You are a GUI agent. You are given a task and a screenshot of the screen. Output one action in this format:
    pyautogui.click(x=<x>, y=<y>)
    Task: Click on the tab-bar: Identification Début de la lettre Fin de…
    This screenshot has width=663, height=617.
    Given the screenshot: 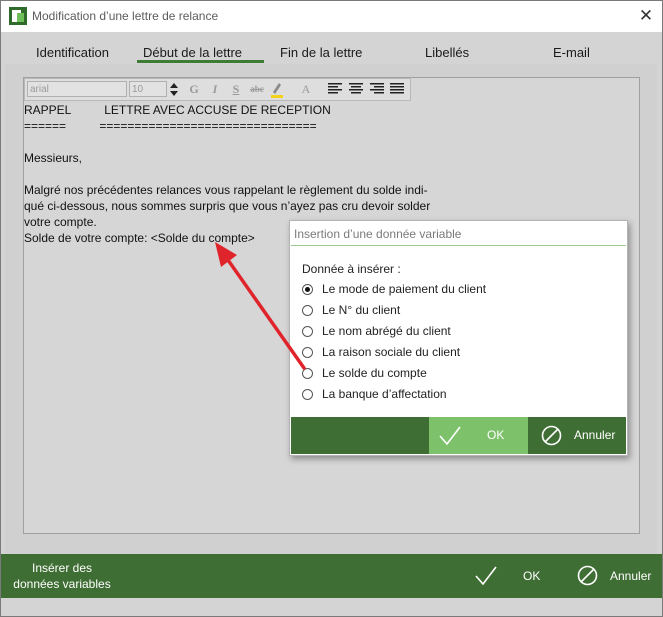 What is the action you would take?
    pyautogui.click(x=331, y=47)
    